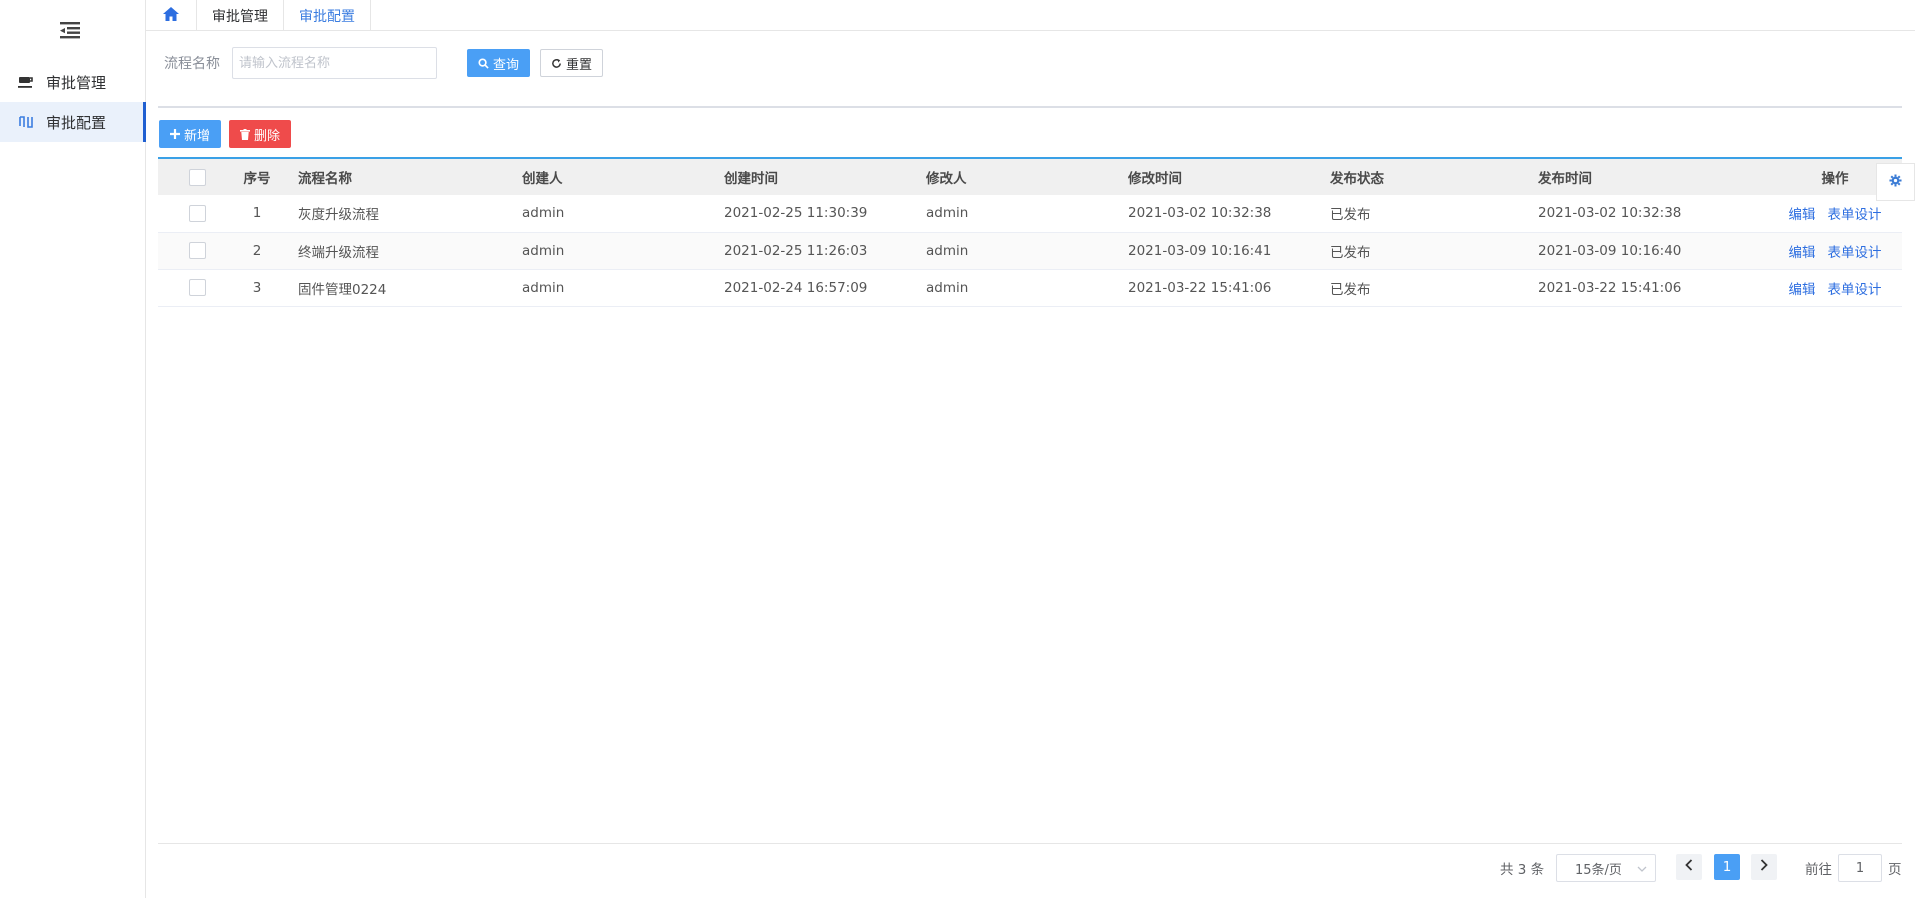  I want to click on row-publish-time: 2021-03-22 15:41:06, so click(1643, 288).